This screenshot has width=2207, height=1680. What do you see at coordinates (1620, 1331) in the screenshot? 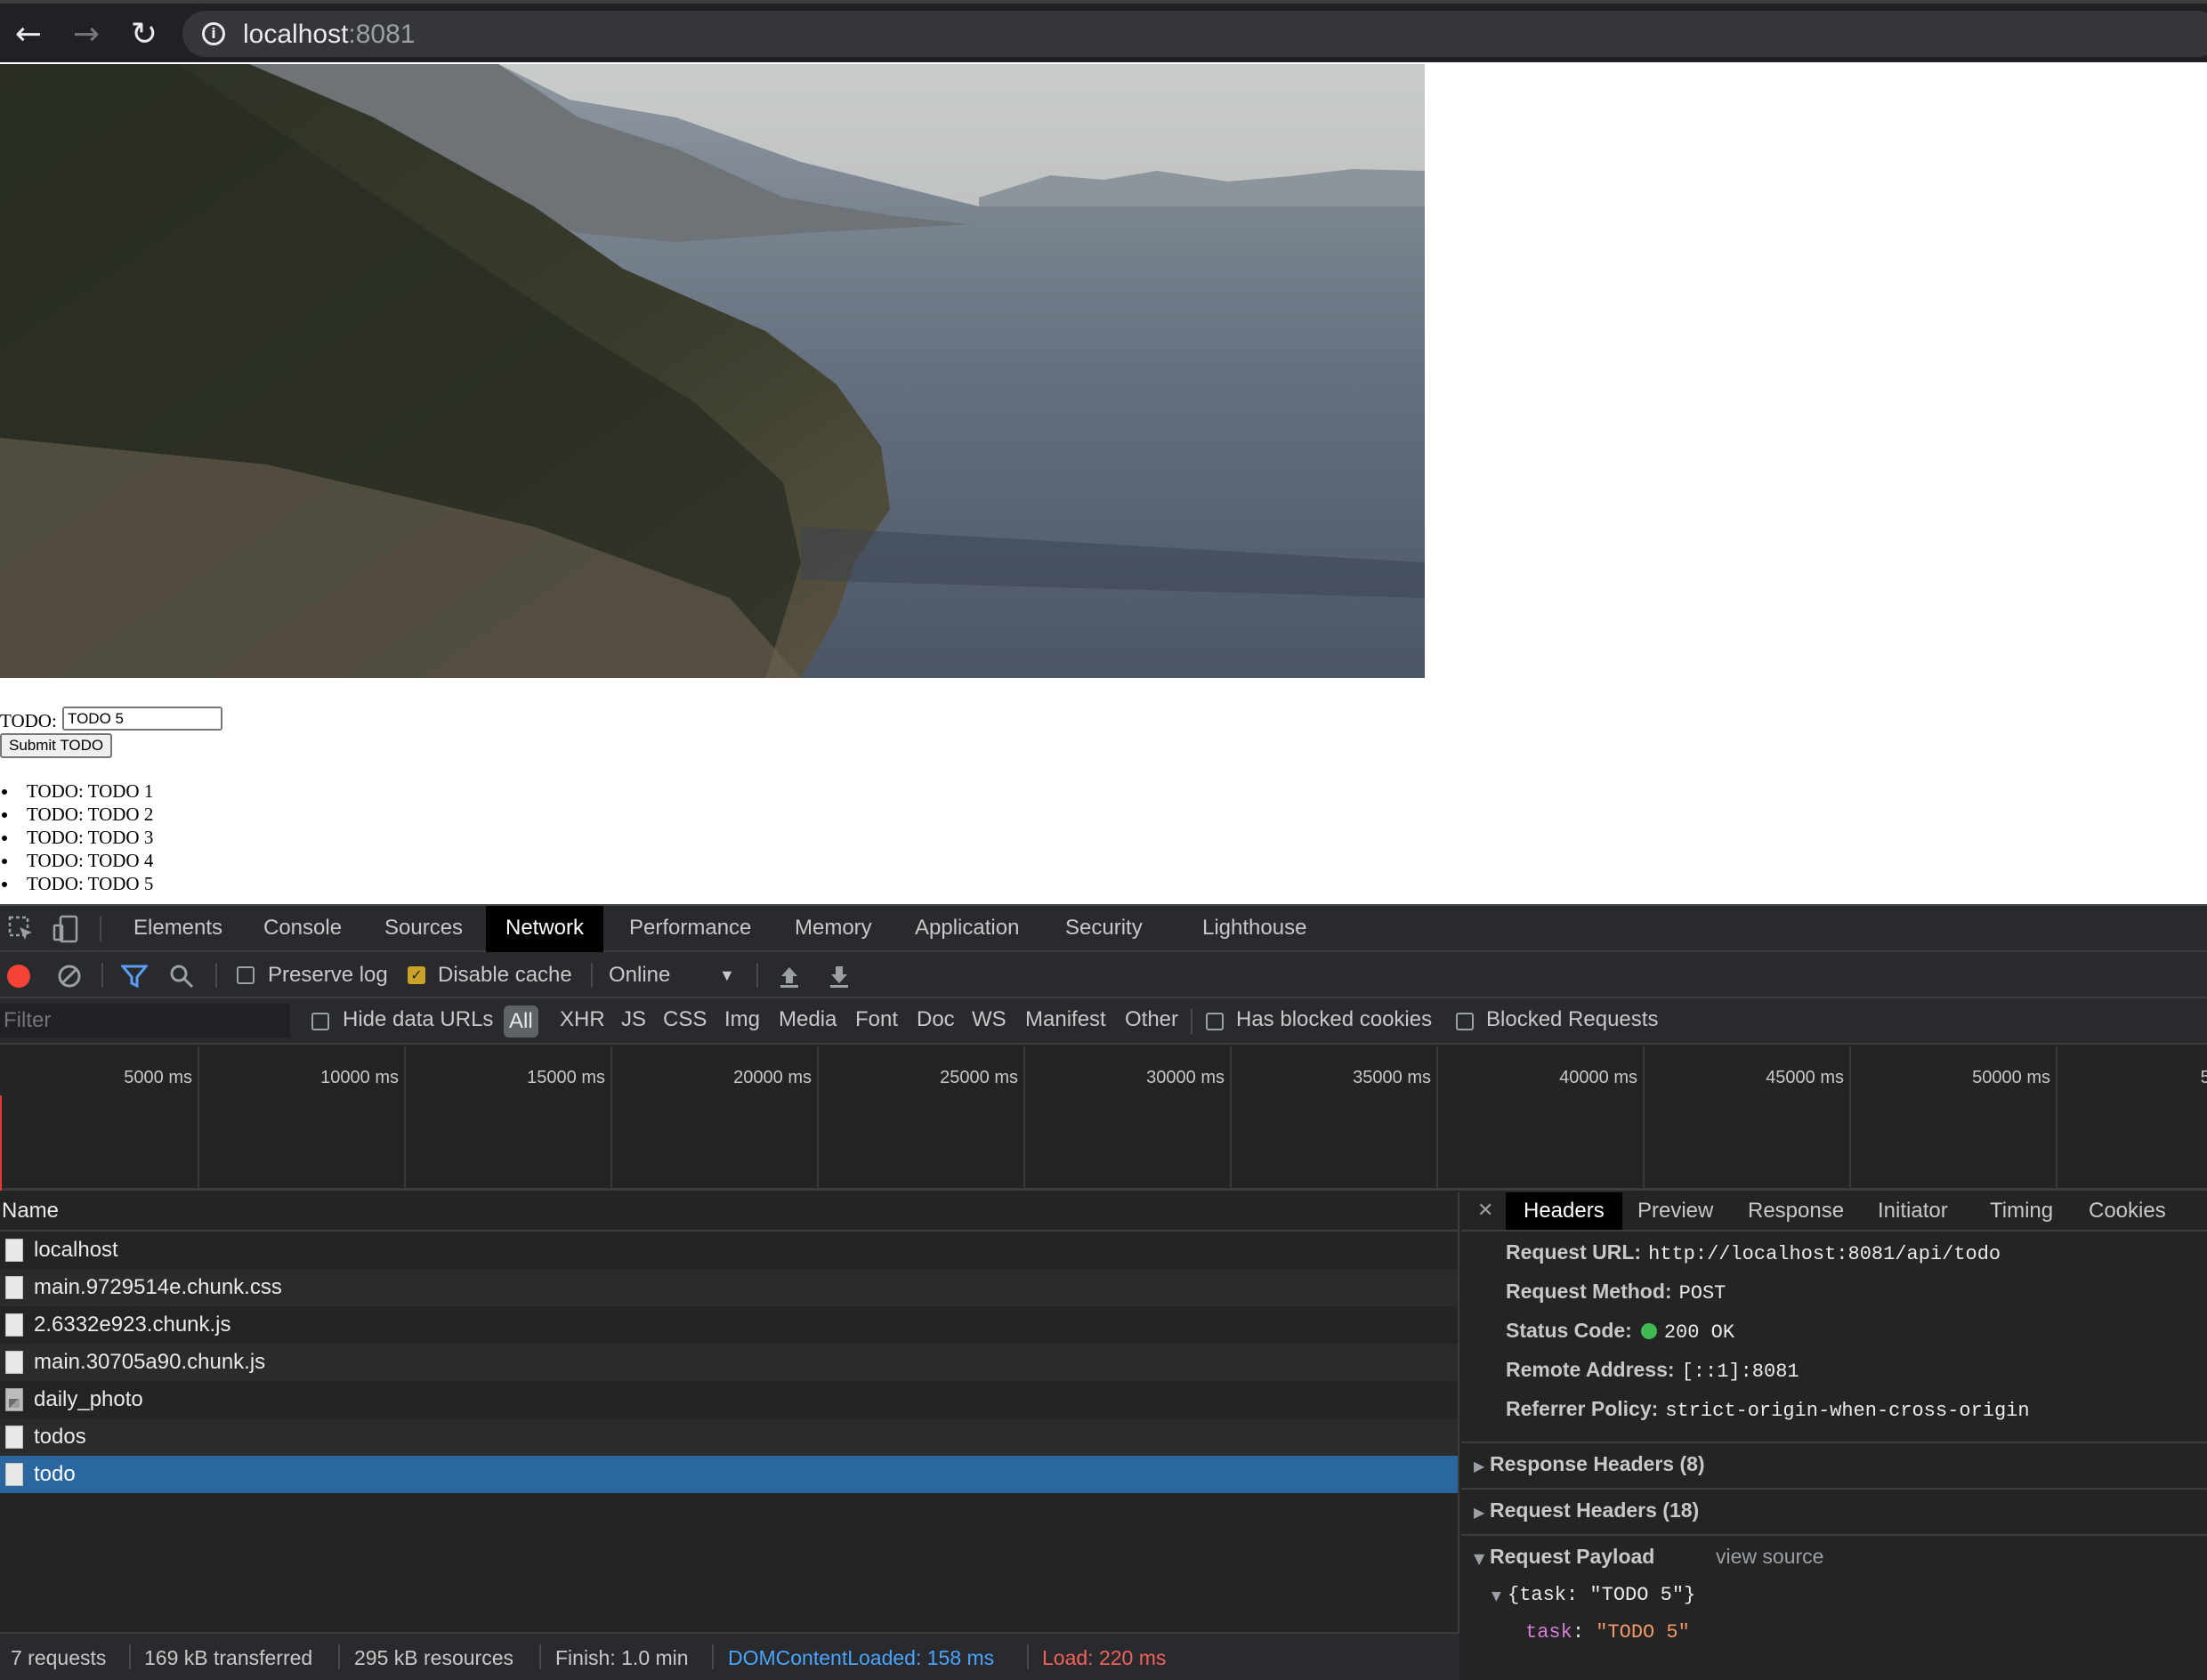
I see `status-code-row: Status Code: 200 OK` at bounding box center [1620, 1331].